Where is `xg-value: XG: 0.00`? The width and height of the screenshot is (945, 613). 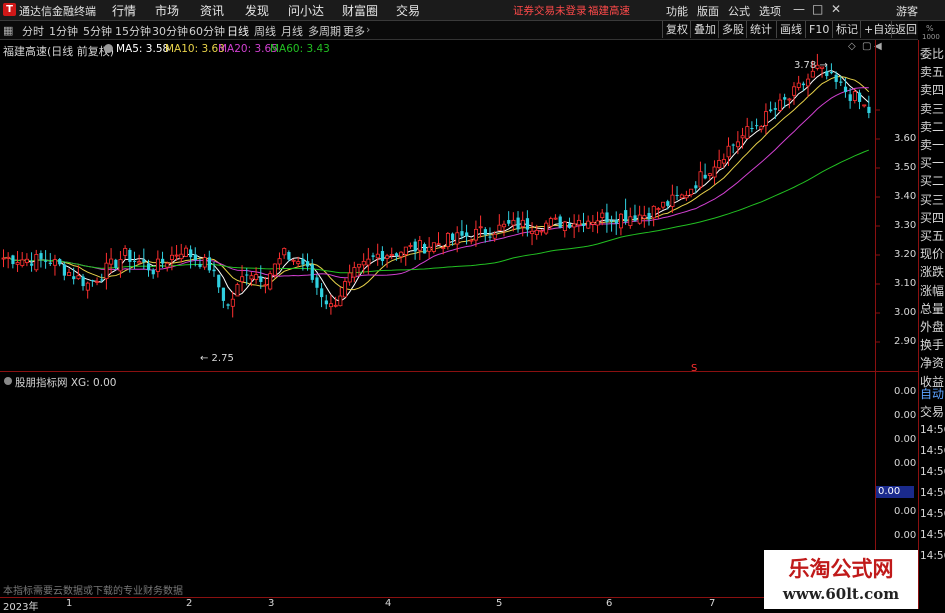 xg-value: XG: 0.00 is located at coordinates (93, 383).